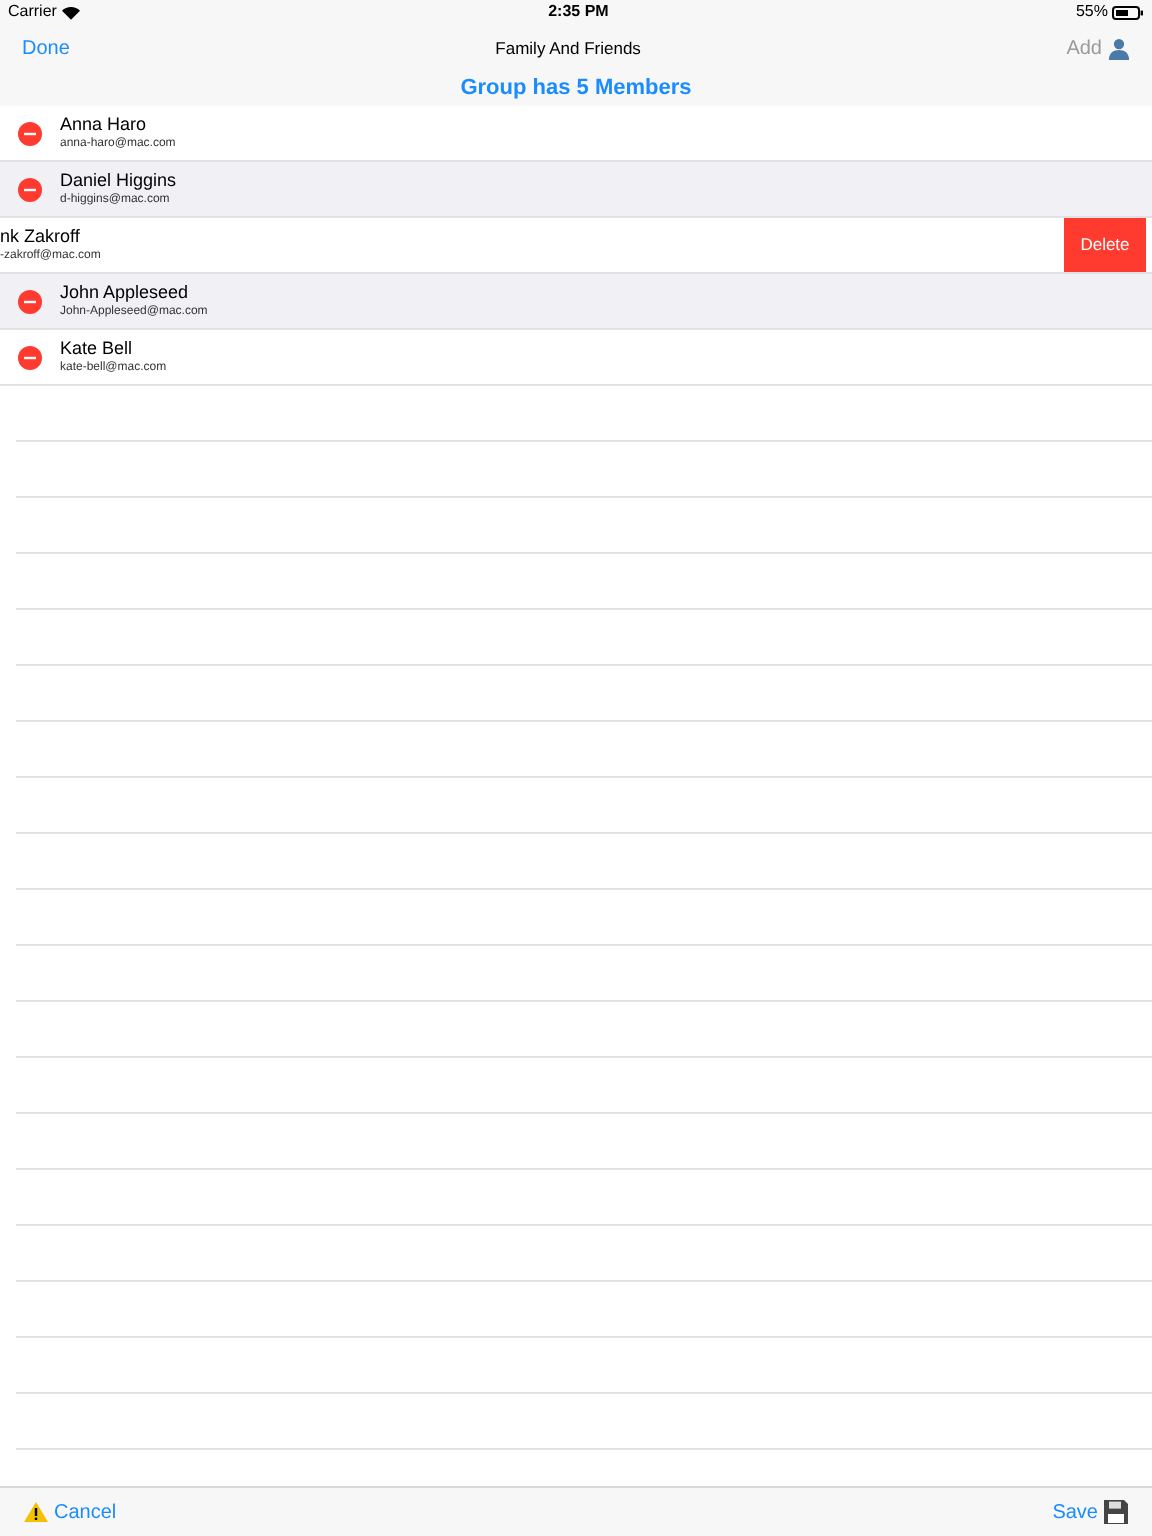 The height and width of the screenshot is (1536, 1152). I want to click on contact-name: Daniel Higgins, so click(118, 181).